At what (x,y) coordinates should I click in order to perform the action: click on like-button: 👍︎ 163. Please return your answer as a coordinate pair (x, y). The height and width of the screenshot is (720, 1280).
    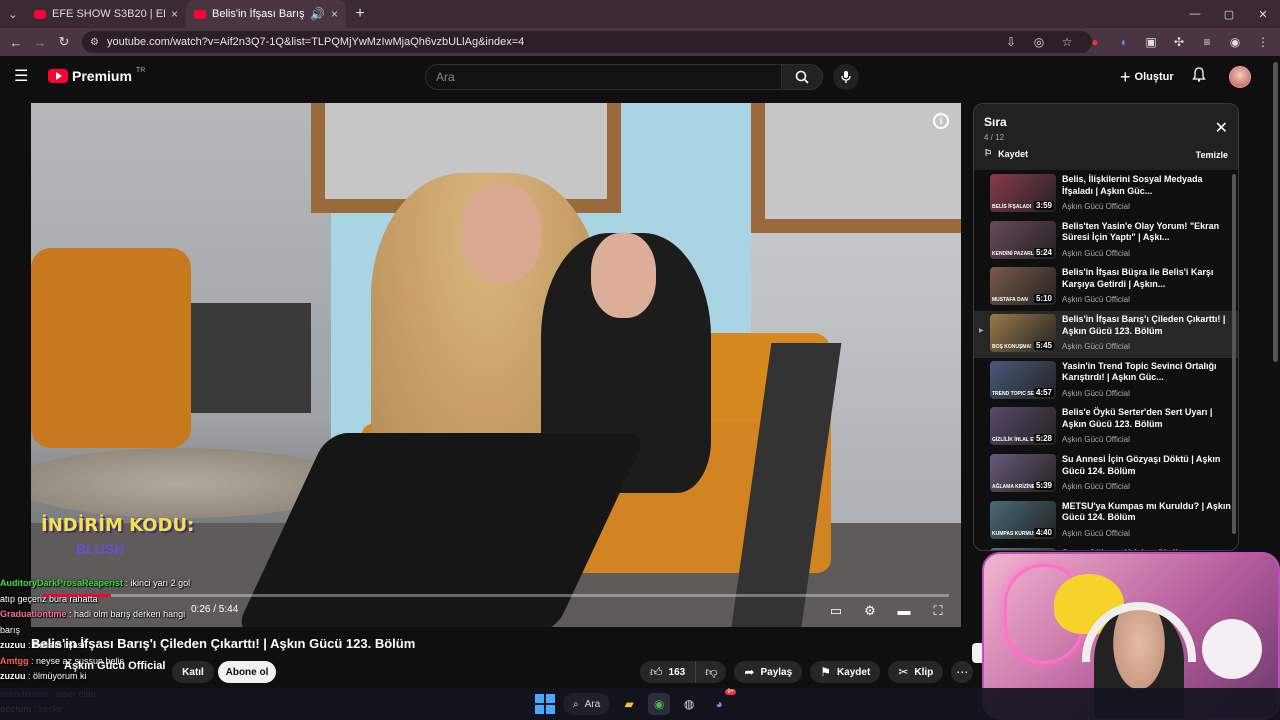
    Looking at the image, I should click on (668, 672).